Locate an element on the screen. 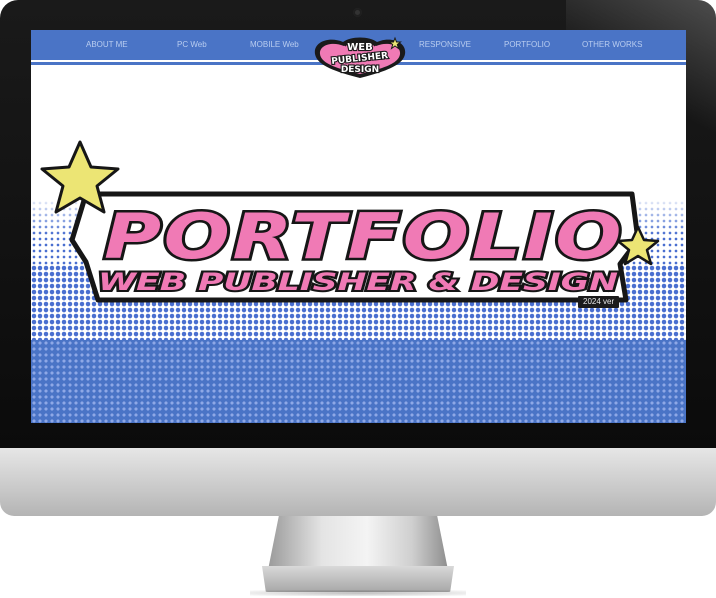  nav-responsive: RESPONSIVE is located at coordinates (445, 45).